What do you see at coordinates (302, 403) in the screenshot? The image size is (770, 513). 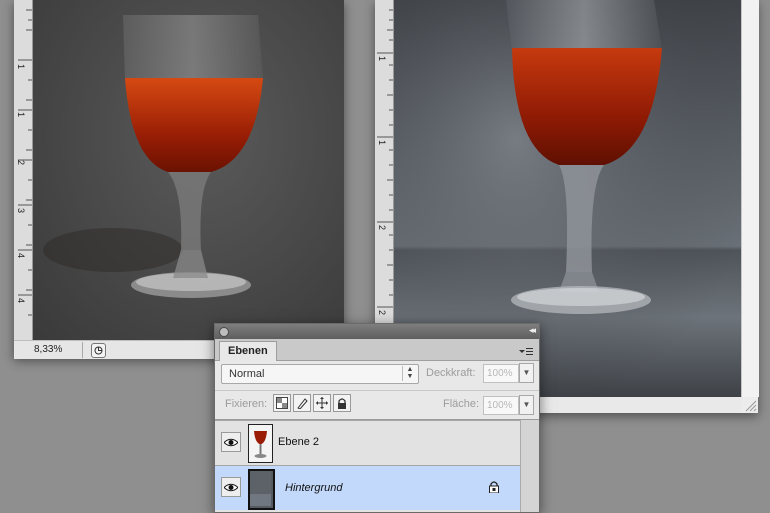 I see `lock-pixels-icon` at bounding box center [302, 403].